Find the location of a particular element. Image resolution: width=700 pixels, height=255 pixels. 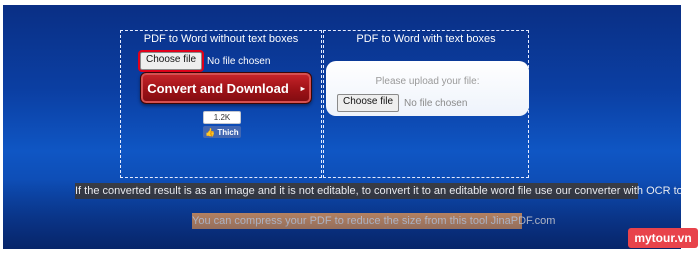

thumbs-up-icon: 👍 is located at coordinates (210, 132).